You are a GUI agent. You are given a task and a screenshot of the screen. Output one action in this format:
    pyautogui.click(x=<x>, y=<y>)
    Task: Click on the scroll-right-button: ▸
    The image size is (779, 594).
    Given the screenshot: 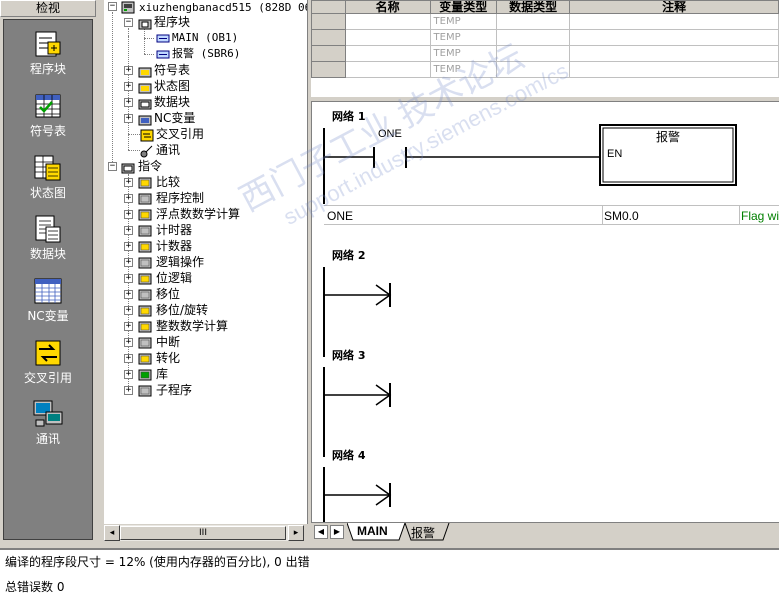 What is the action you would take?
    pyautogui.click(x=296, y=533)
    